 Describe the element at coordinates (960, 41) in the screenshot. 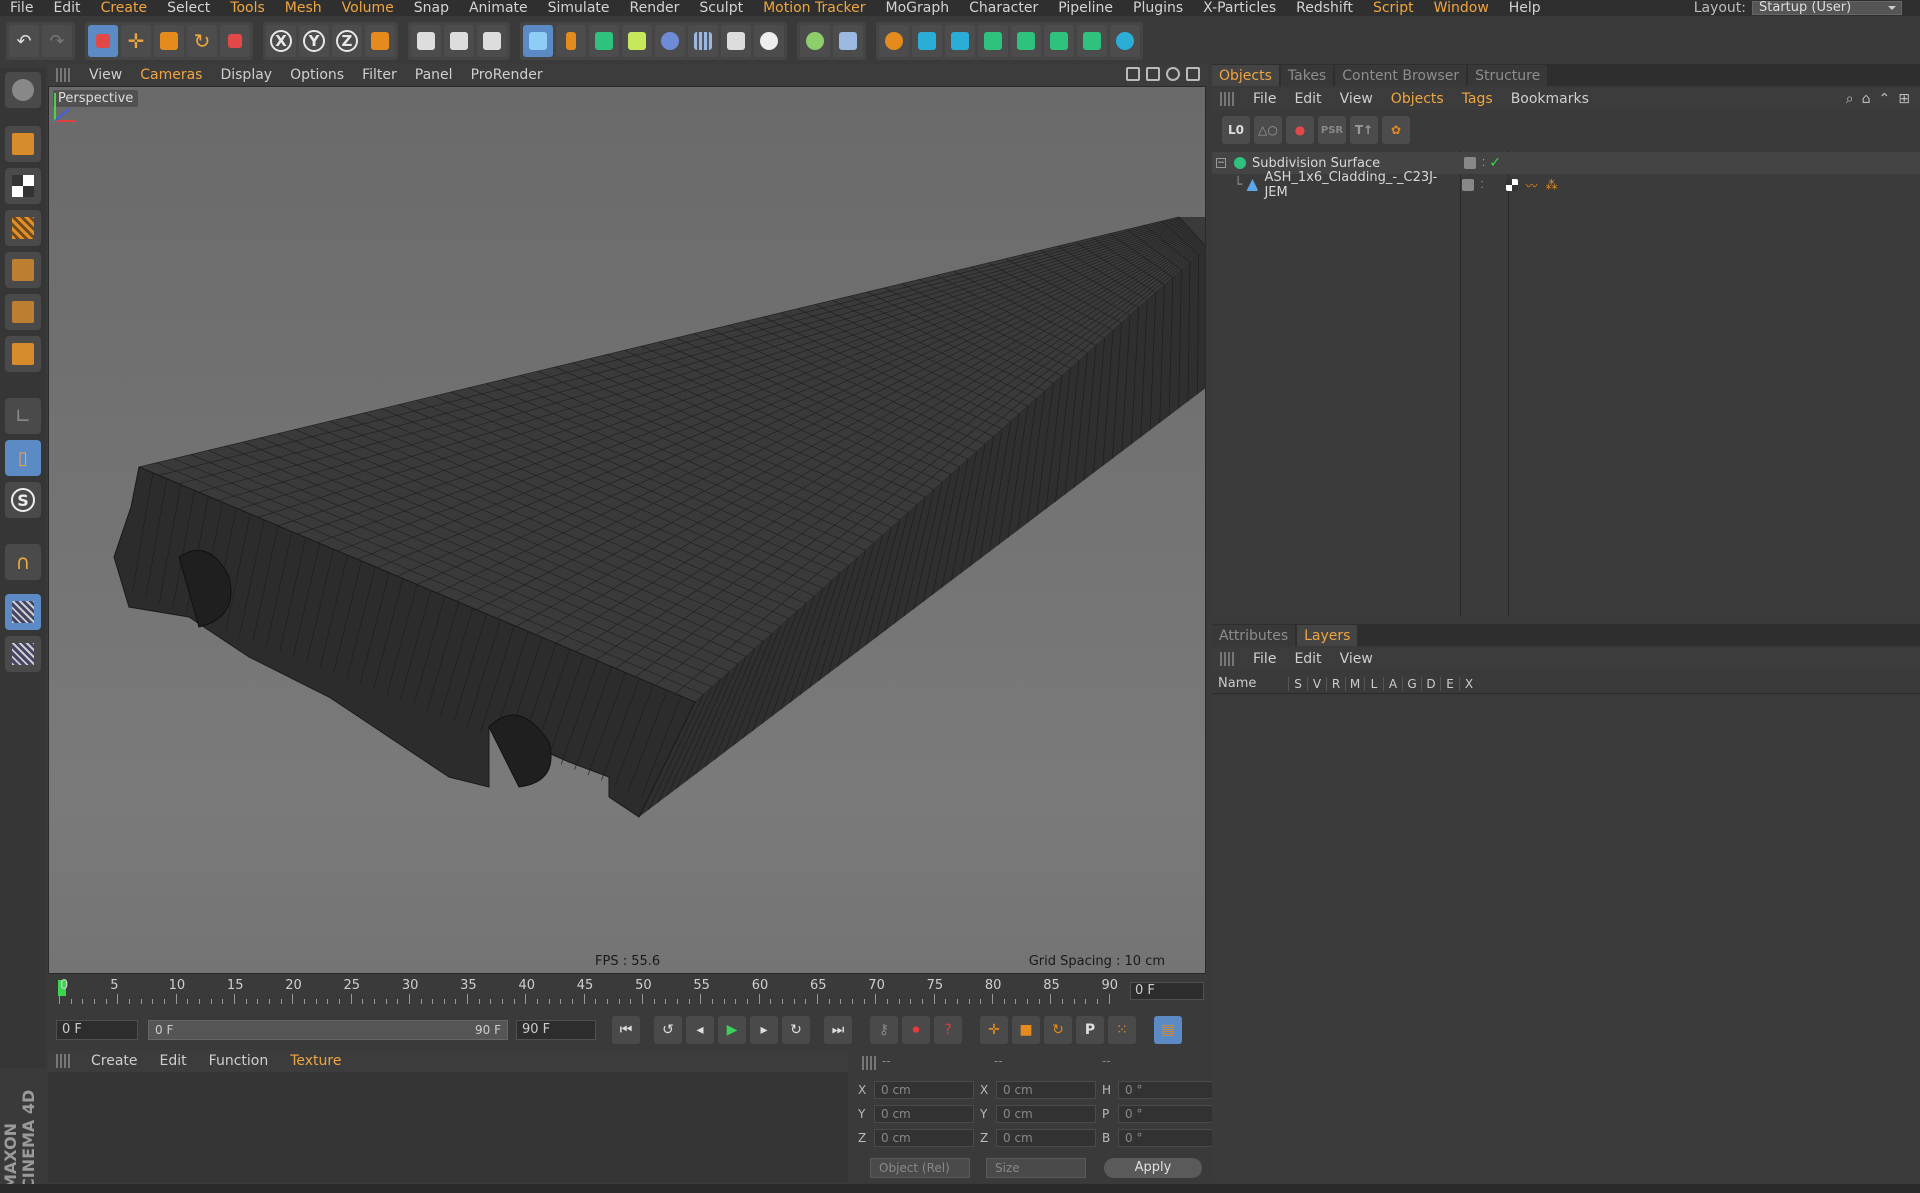

I see `plugin-tool-2-button` at that location.